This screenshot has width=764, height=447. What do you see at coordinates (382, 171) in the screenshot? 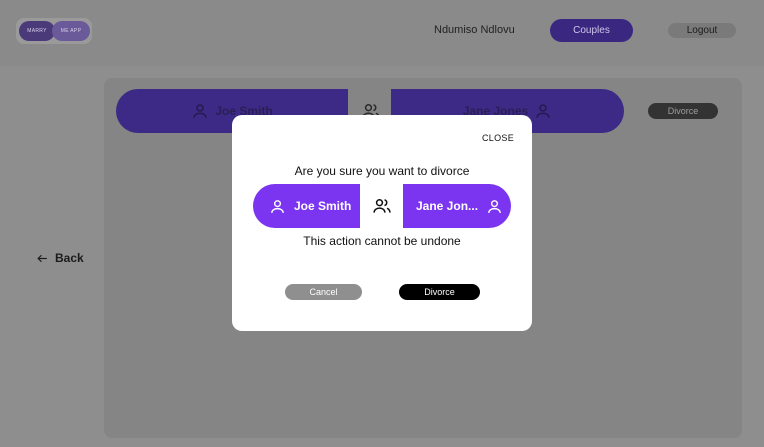
I see `confirm-question: Are you sure you want to divorce` at bounding box center [382, 171].